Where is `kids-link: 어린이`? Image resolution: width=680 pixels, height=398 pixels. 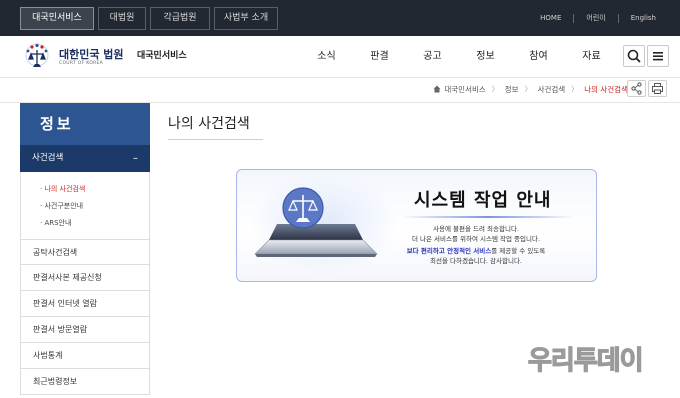 kids-link: 어린이 is located at coordinates (595, 18).